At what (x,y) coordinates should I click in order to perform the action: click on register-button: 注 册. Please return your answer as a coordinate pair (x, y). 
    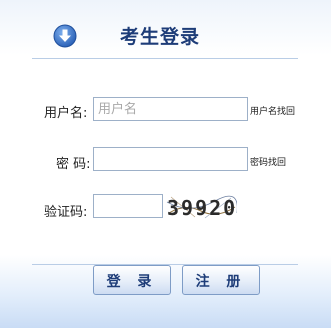
    Looking at the image, I should click on (221, 280).